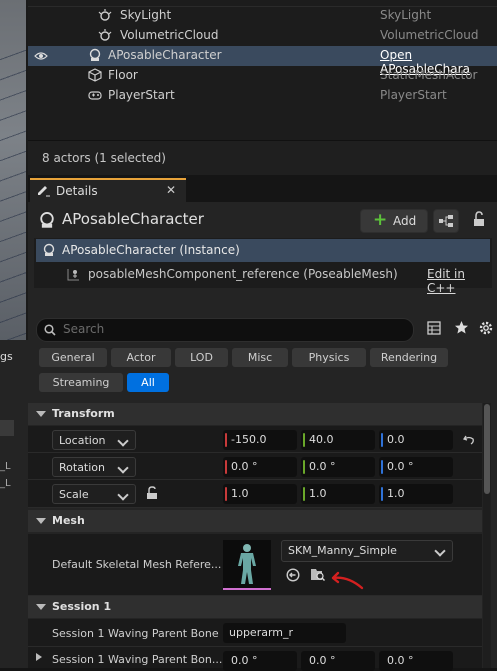 The image size is (497, 671). I want to click on gear-icon, so click(486, 328).